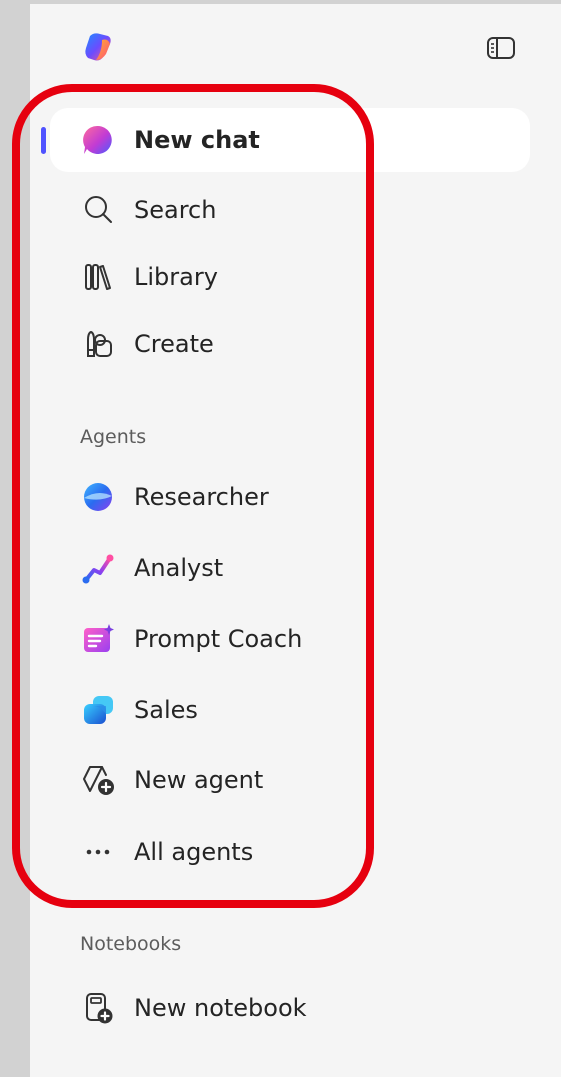  I want to click on sidebar-item-sales: Sales, so click(290, 710).